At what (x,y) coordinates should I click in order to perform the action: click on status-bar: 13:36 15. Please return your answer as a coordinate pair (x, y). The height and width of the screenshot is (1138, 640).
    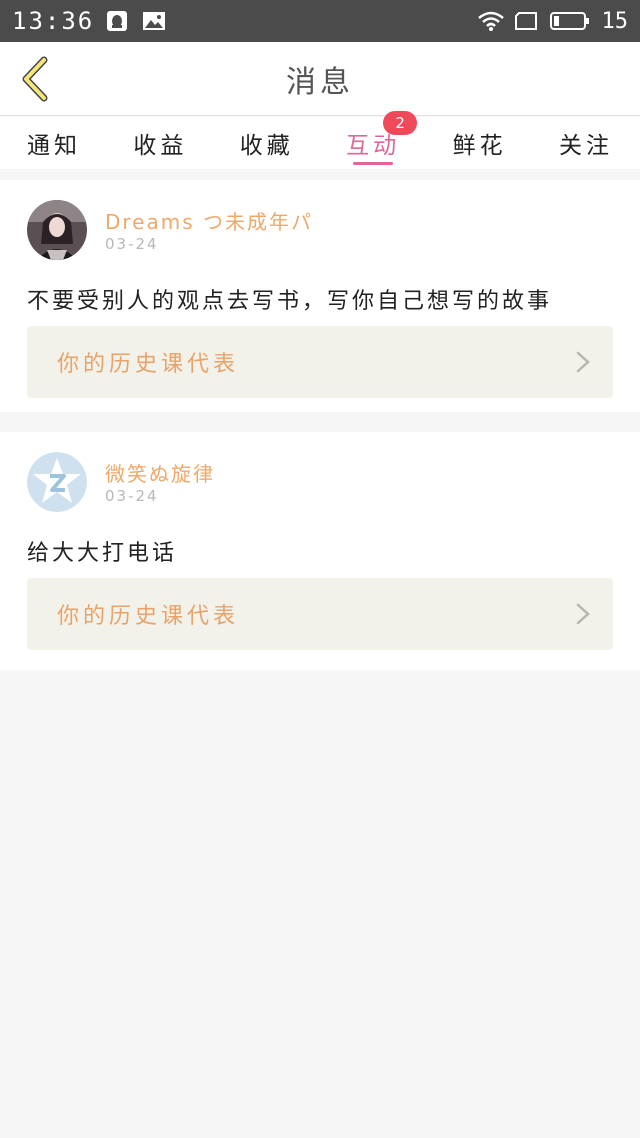
    Looking at the image, I should click on (320, 21).